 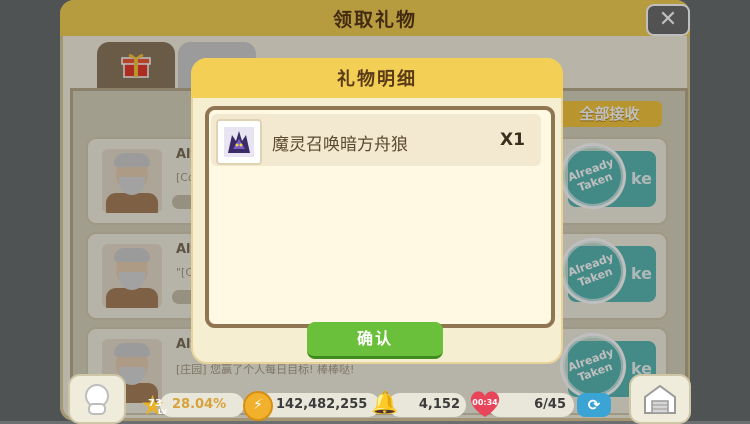 I want to click on profile-button, so click(x=97, y=399).